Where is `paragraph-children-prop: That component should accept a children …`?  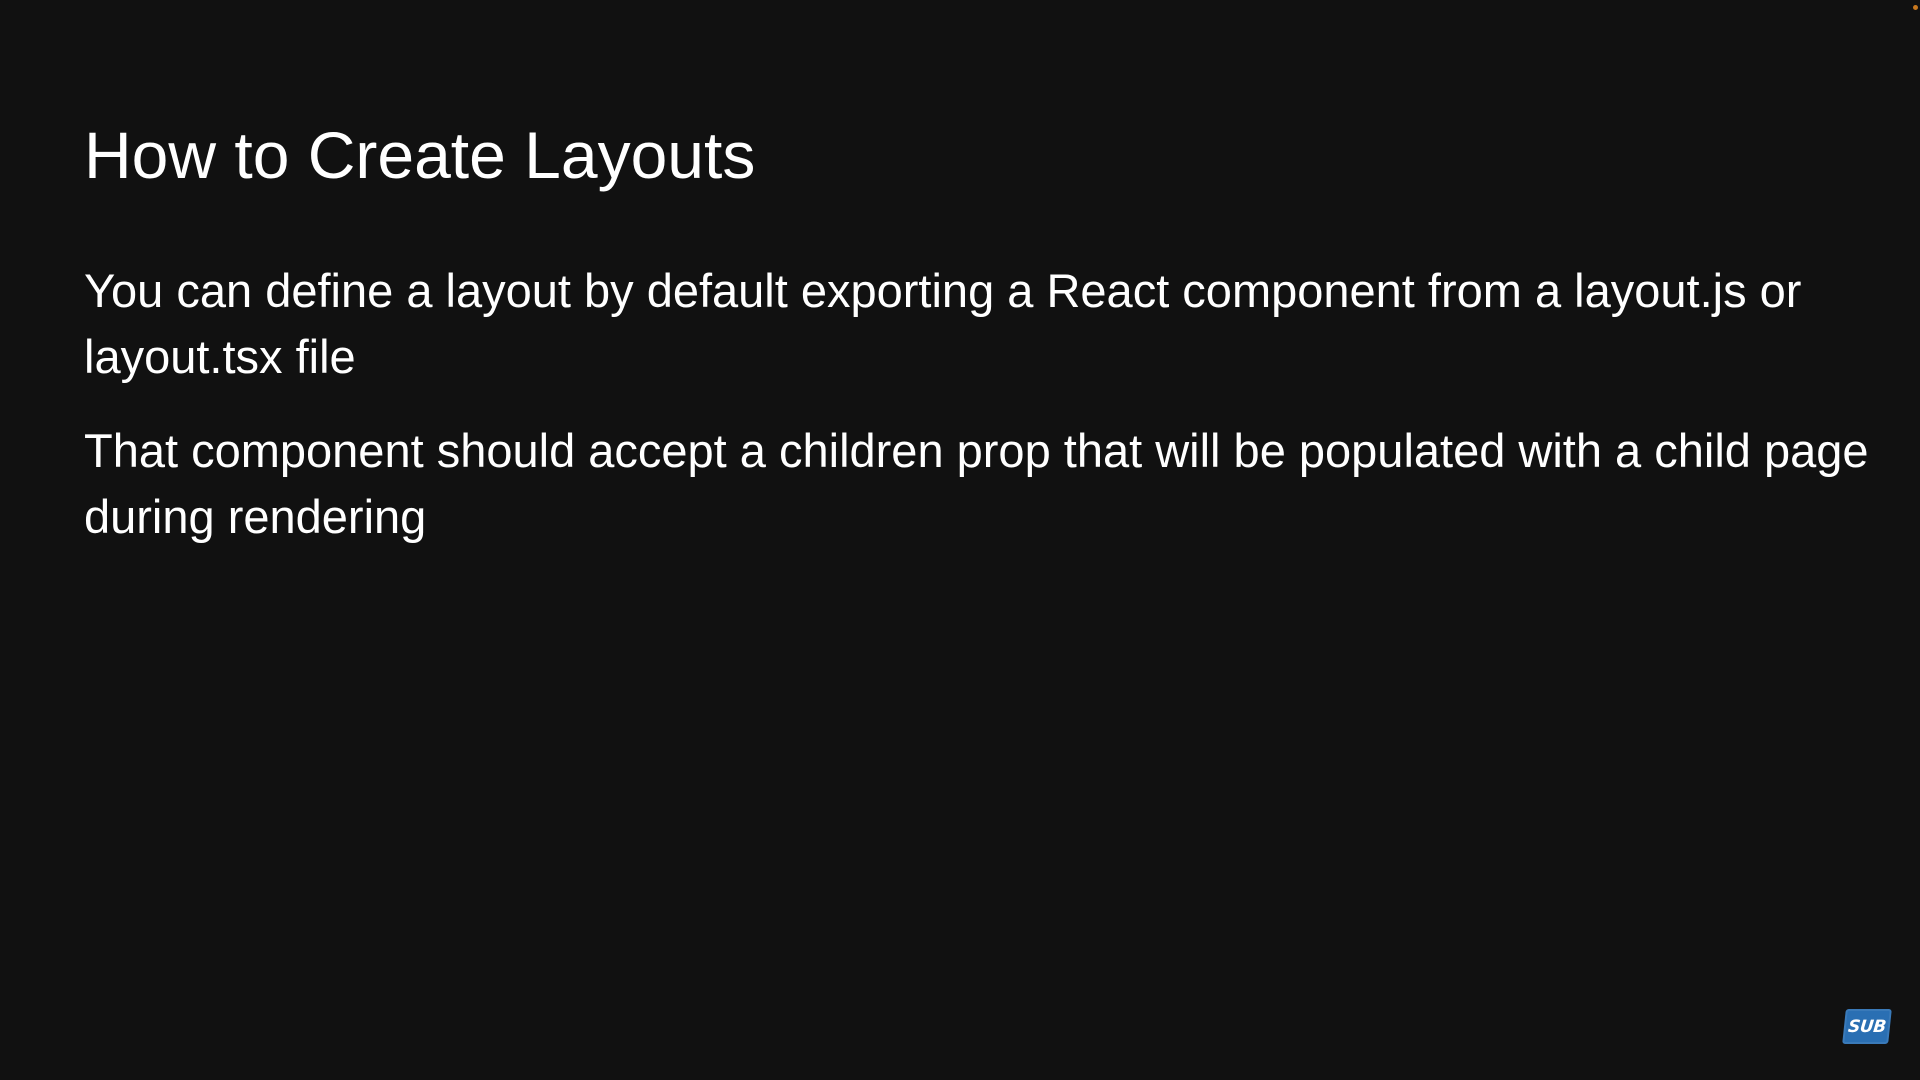 paragraph-children-prop: That component should accept a children … is located at coordinates (976, 483).